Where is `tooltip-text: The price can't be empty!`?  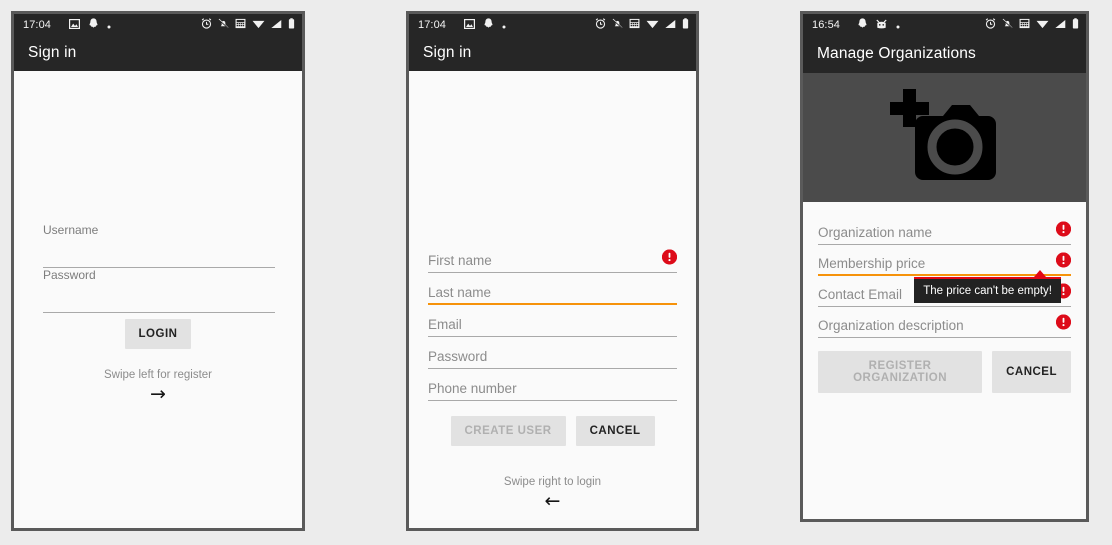
tooltip-text: The price can't be empty! is located at coordinates (987, 291).